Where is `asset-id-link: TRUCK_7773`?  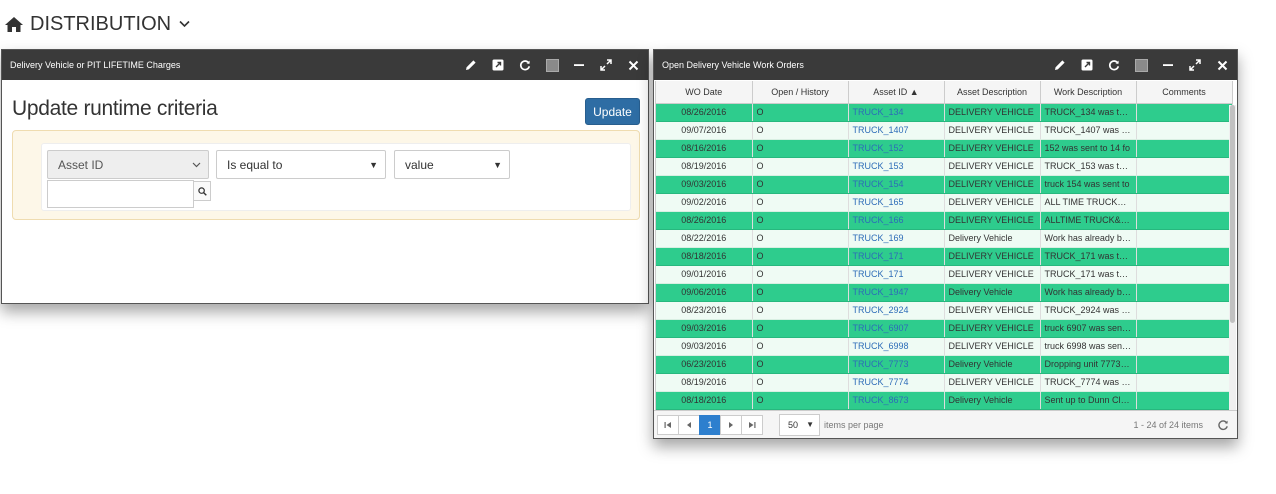 asset-id-link: TRUCK_7773 is located at coordinates (896, 364).